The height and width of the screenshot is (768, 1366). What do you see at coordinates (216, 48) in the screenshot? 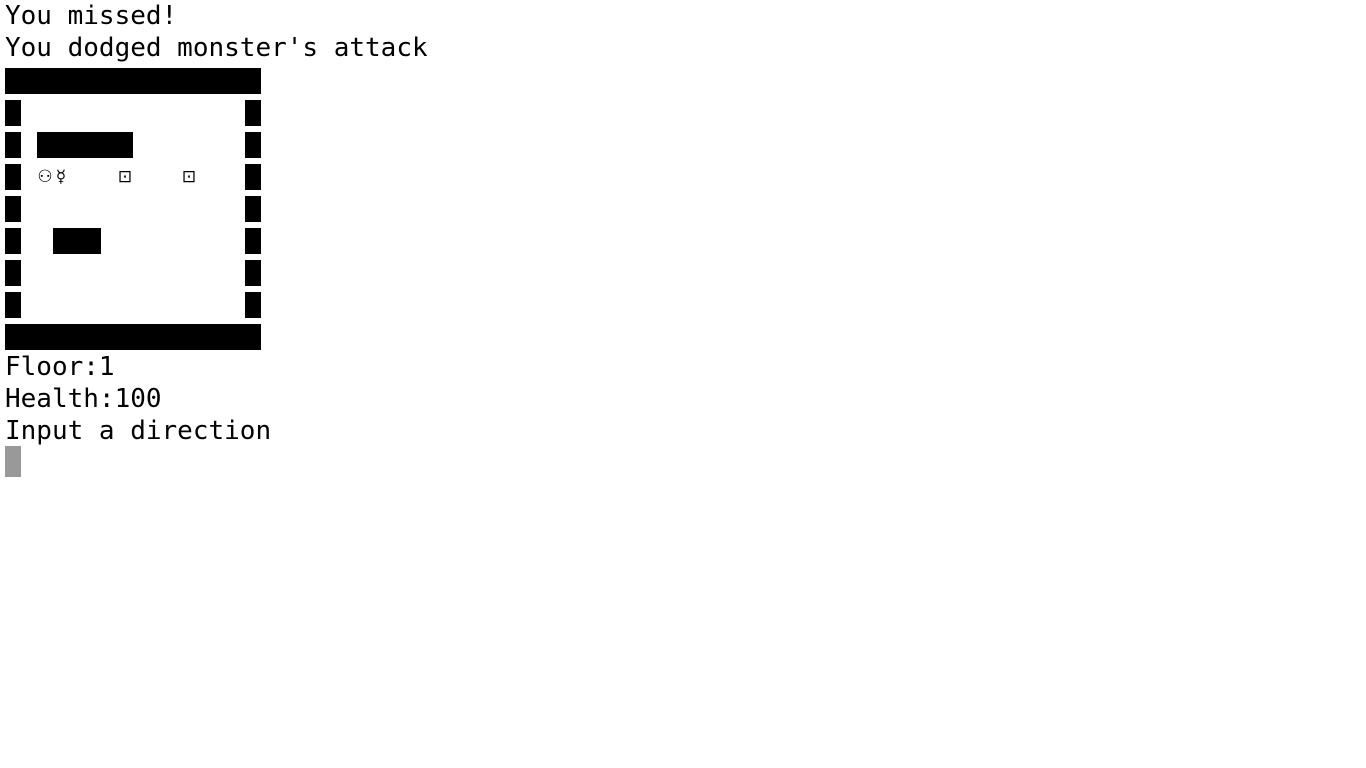
I see `message-dodged: You dodged monster's attack` at bounding box center [216, 48].